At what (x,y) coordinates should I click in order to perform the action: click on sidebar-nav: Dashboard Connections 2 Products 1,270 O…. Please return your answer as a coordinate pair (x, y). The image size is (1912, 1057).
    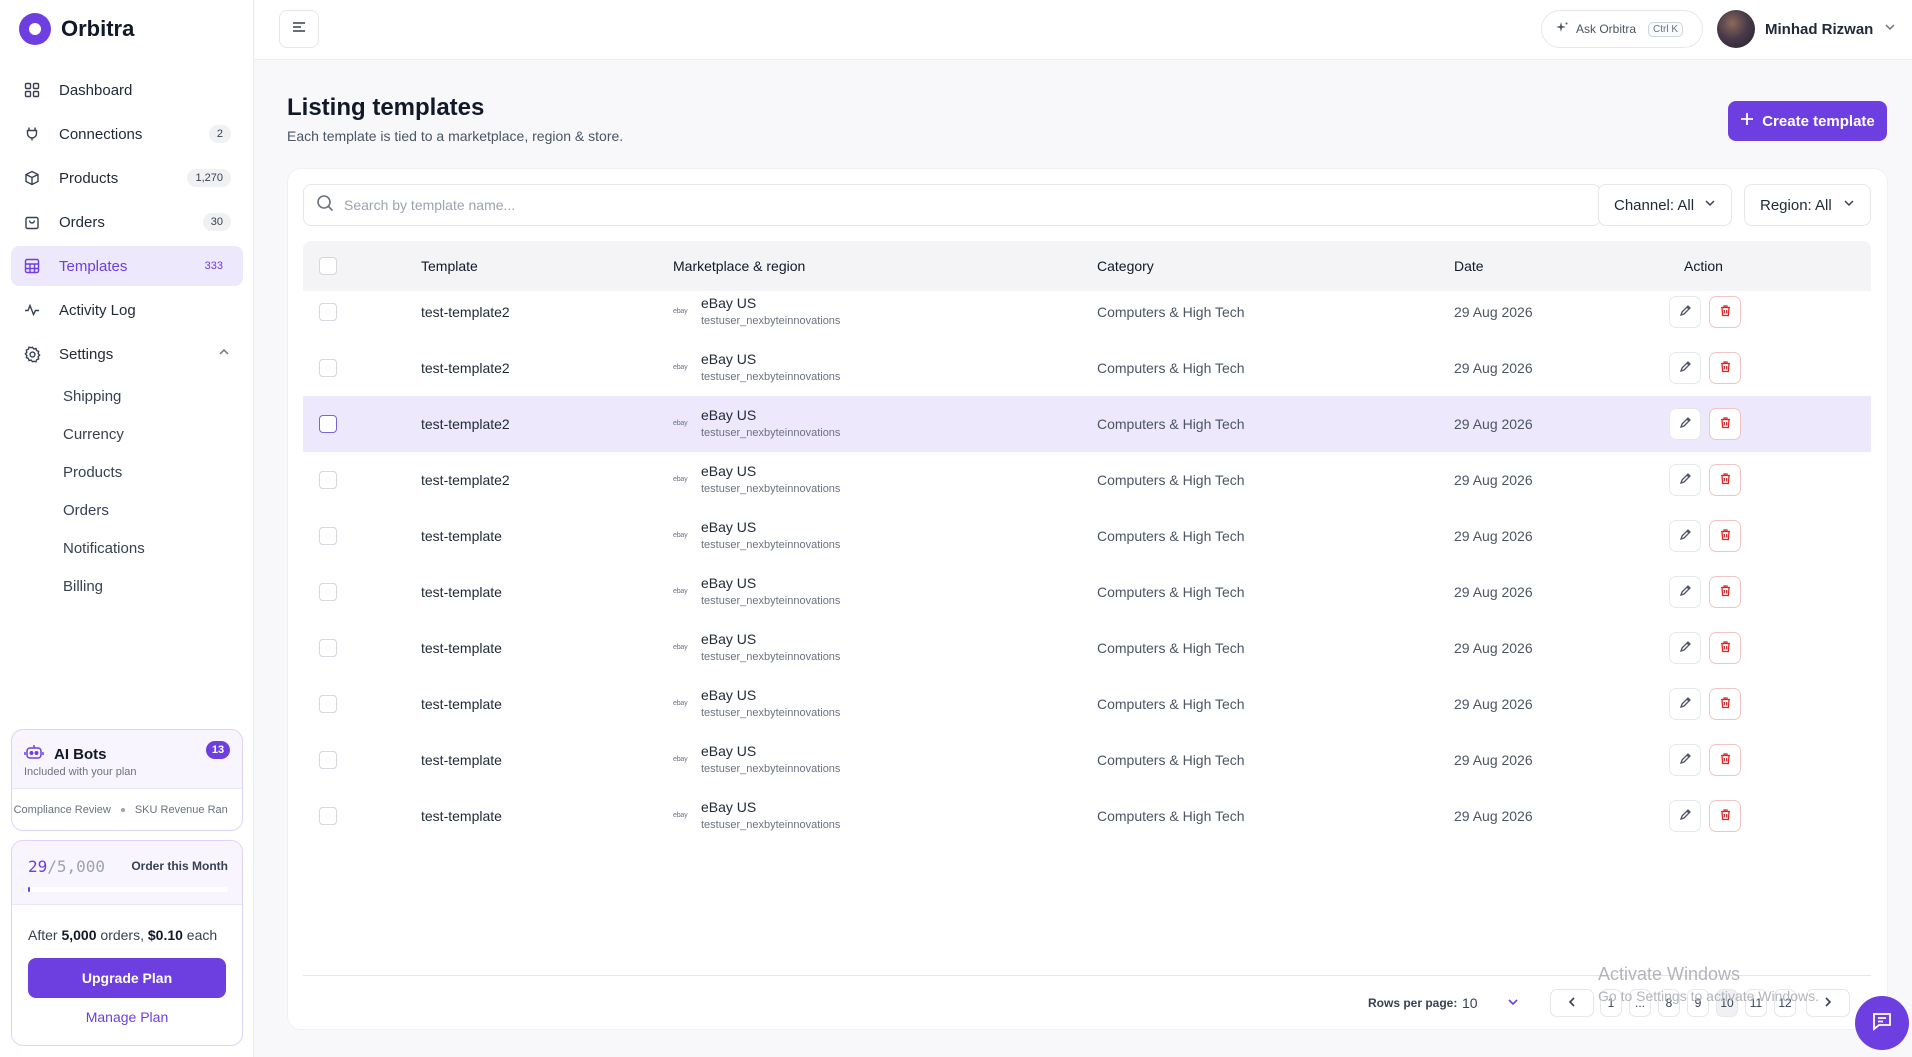
    Looking at the image, I should click on (127, 338).